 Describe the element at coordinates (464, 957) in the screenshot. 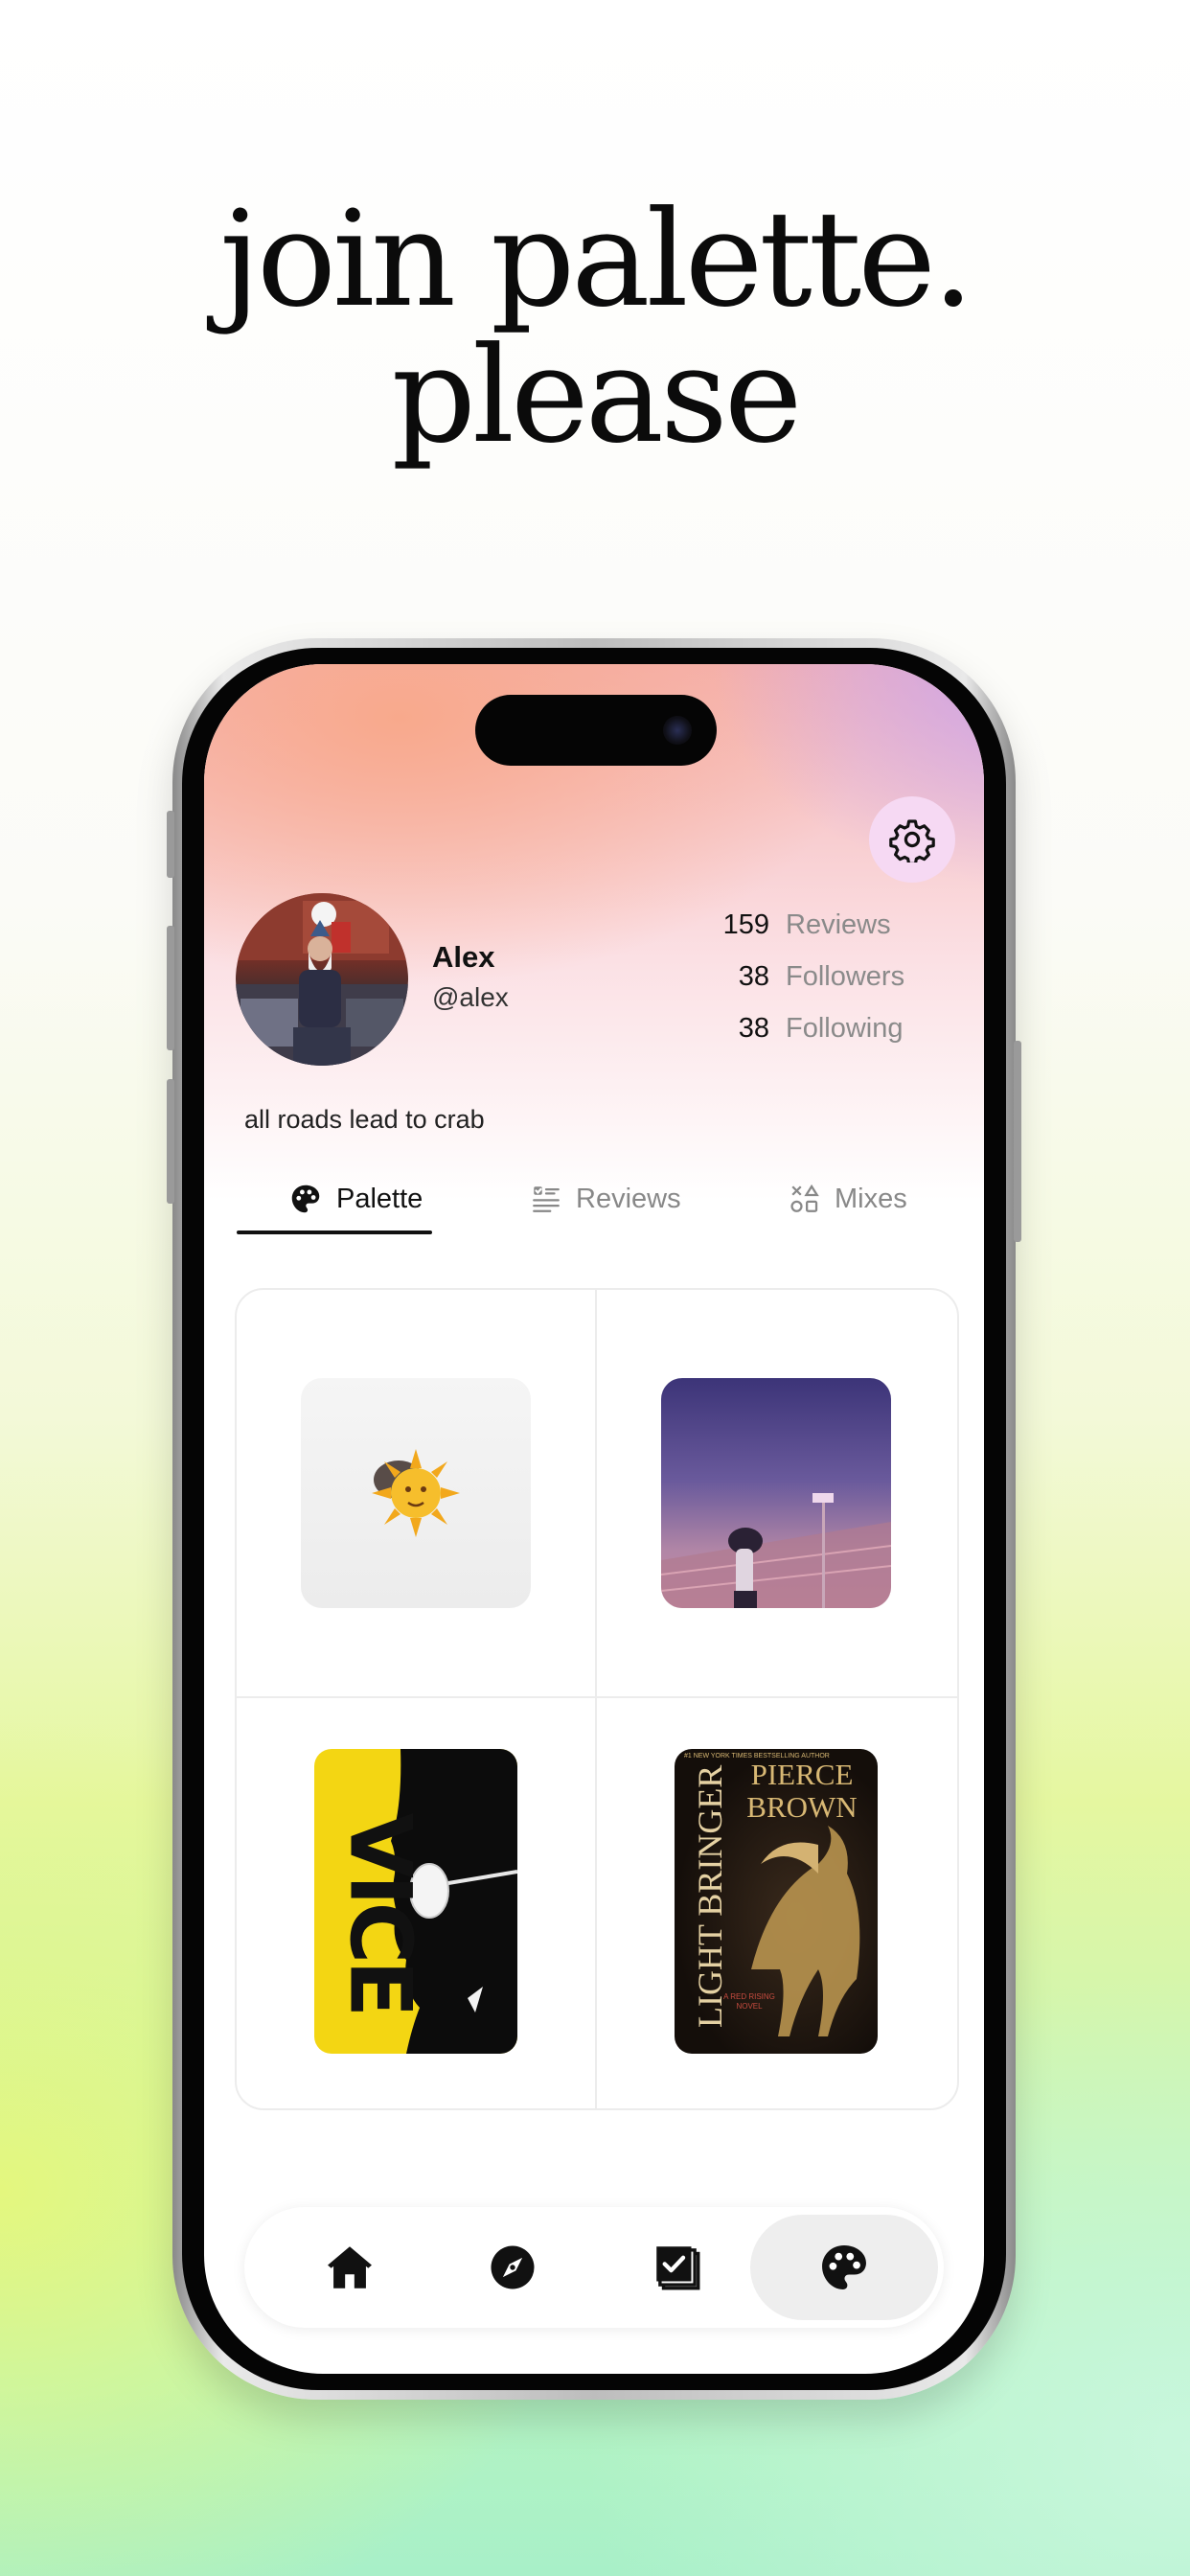

I see `profile-name: Alex` at that location.